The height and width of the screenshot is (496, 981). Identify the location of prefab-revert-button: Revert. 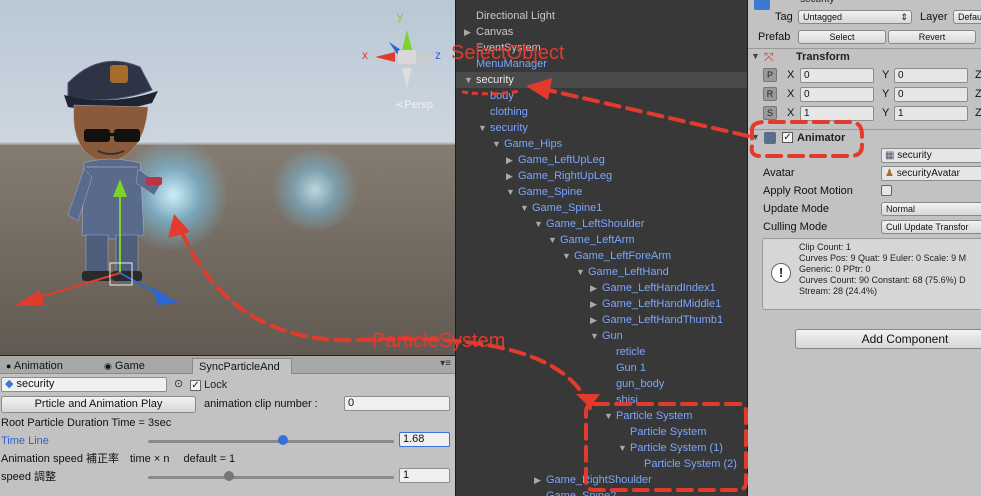
(932, 37).